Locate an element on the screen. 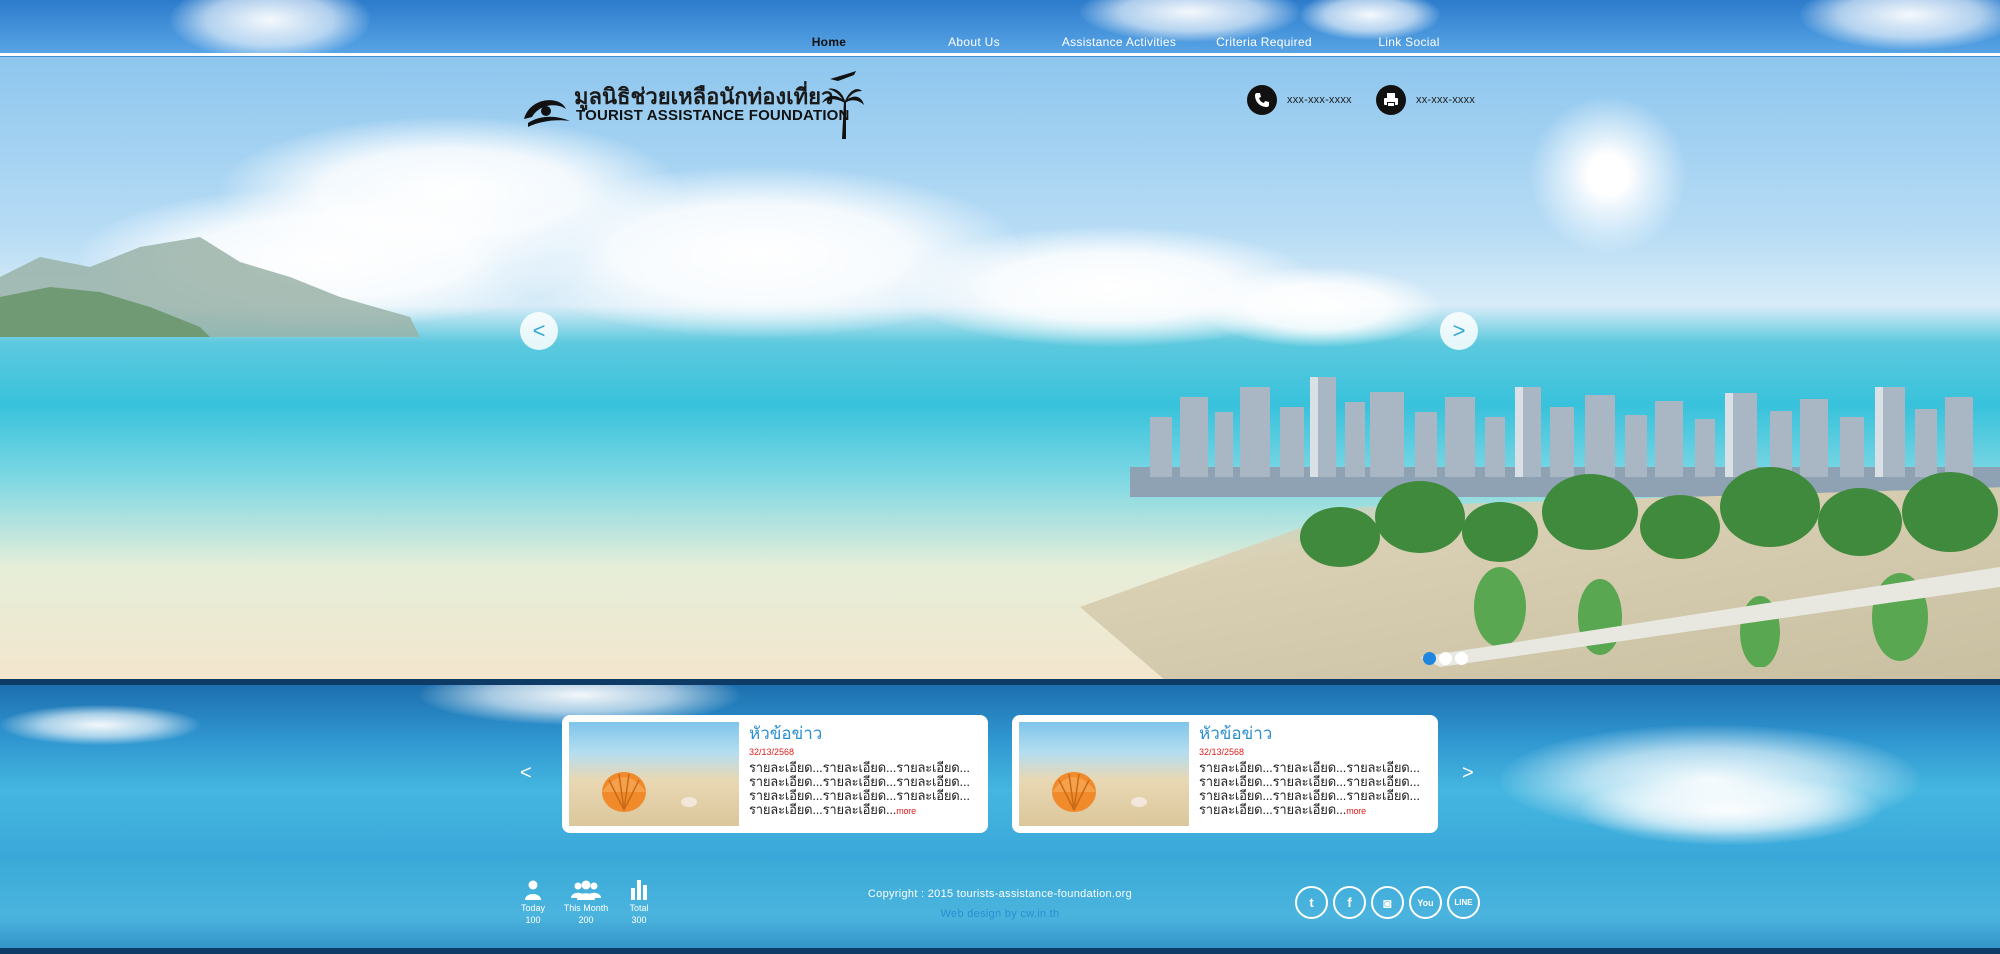  facebook-icon: f is located at coordinates (1349, 902).